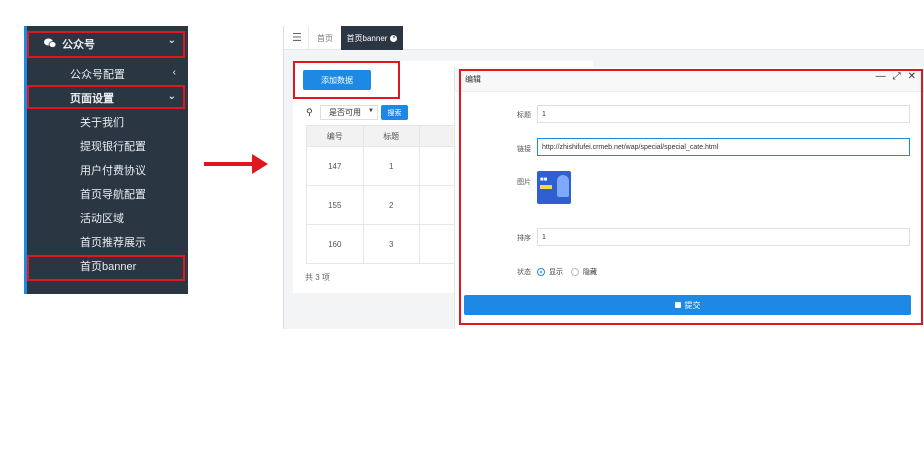  I want to click on status-filter-select: 是否可用 ▼, so click(349, 112).